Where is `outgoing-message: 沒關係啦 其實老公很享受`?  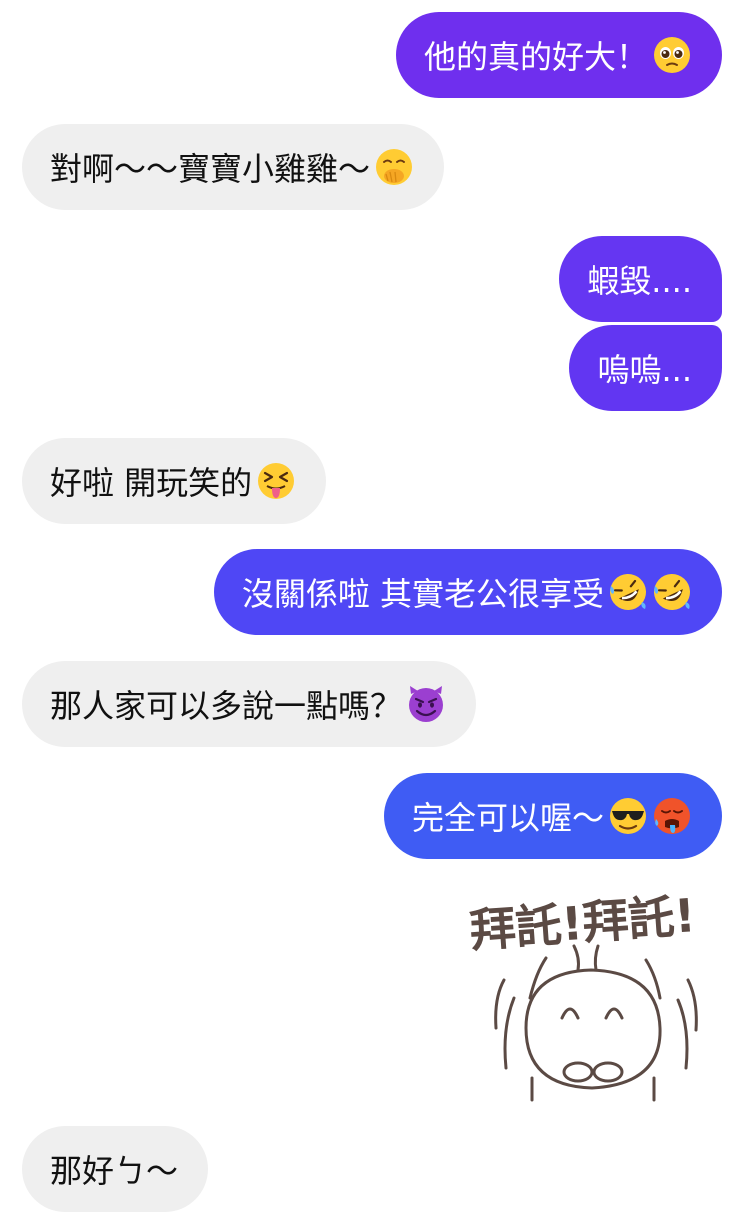 outgoing-message: 沒關係啦 其實老公很享受 is located at coordinates (467, 592).